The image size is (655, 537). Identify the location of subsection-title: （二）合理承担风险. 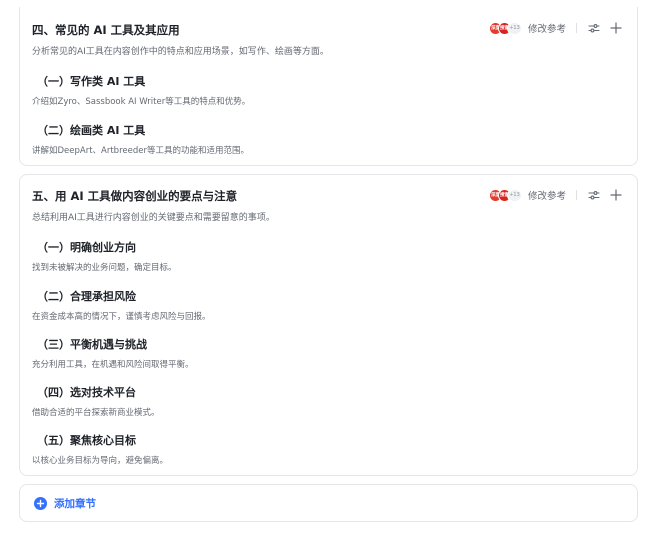
(86, 296).